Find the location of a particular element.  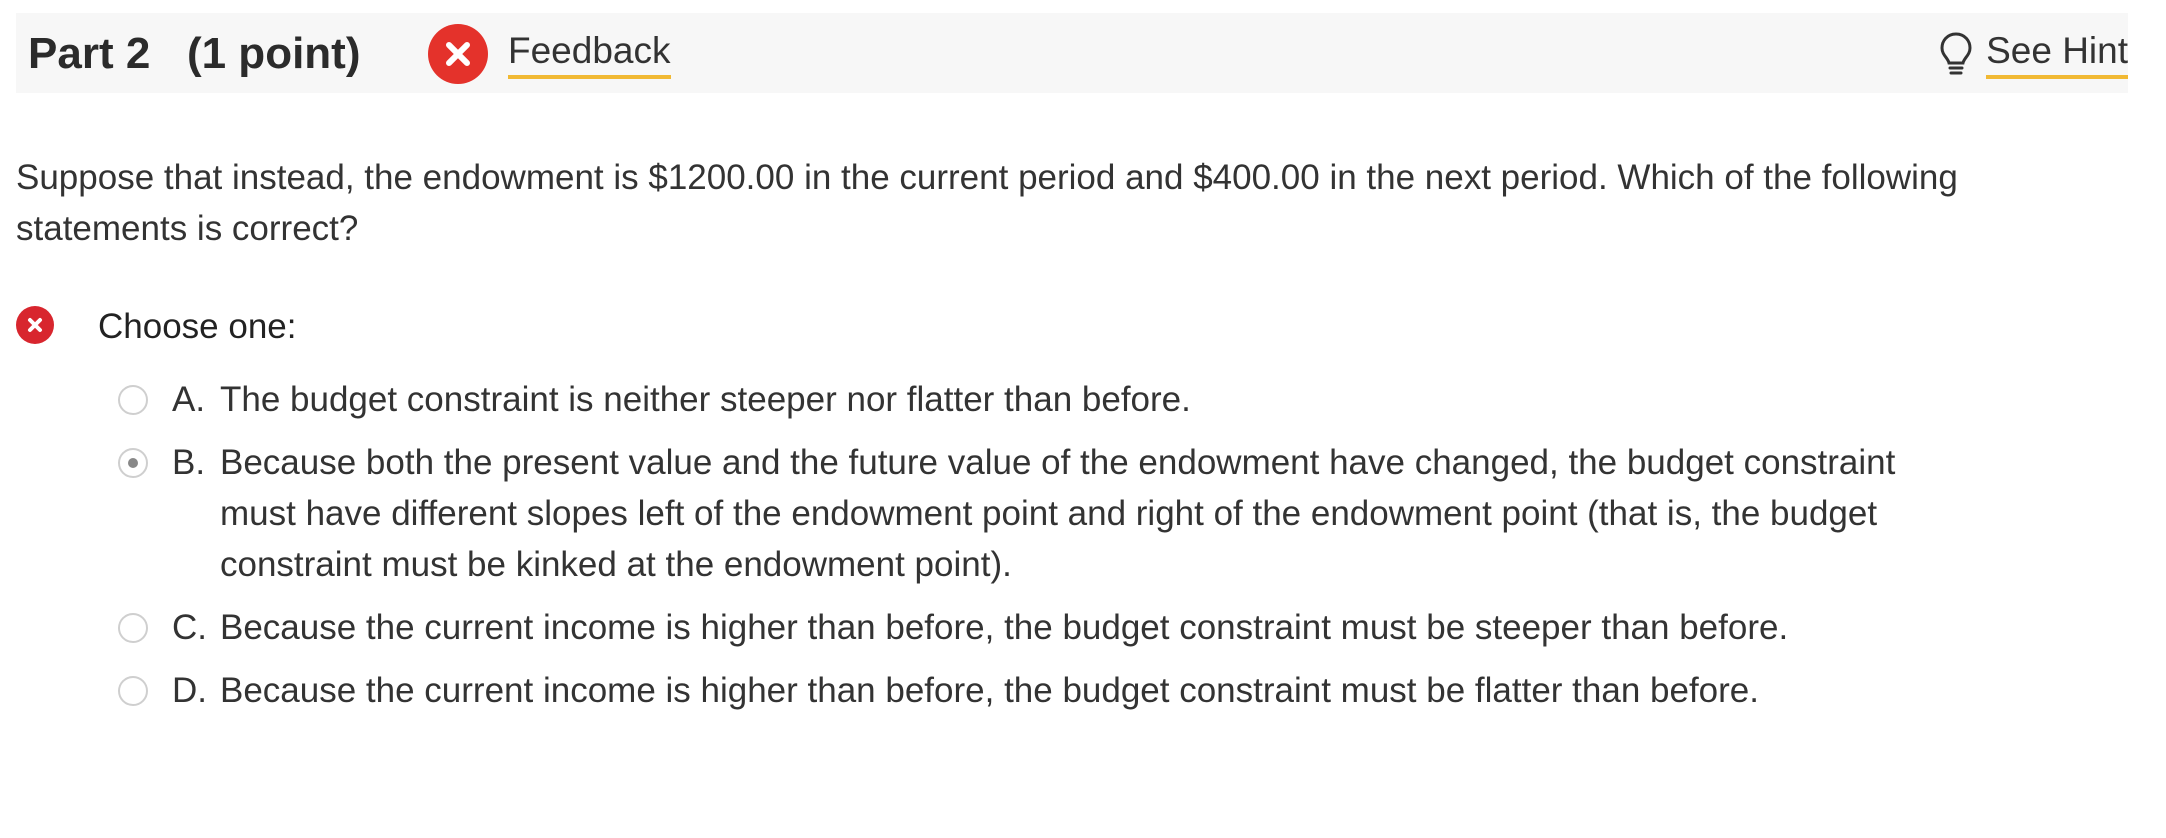

option-letter: D. is located at coordinates (189, 690).